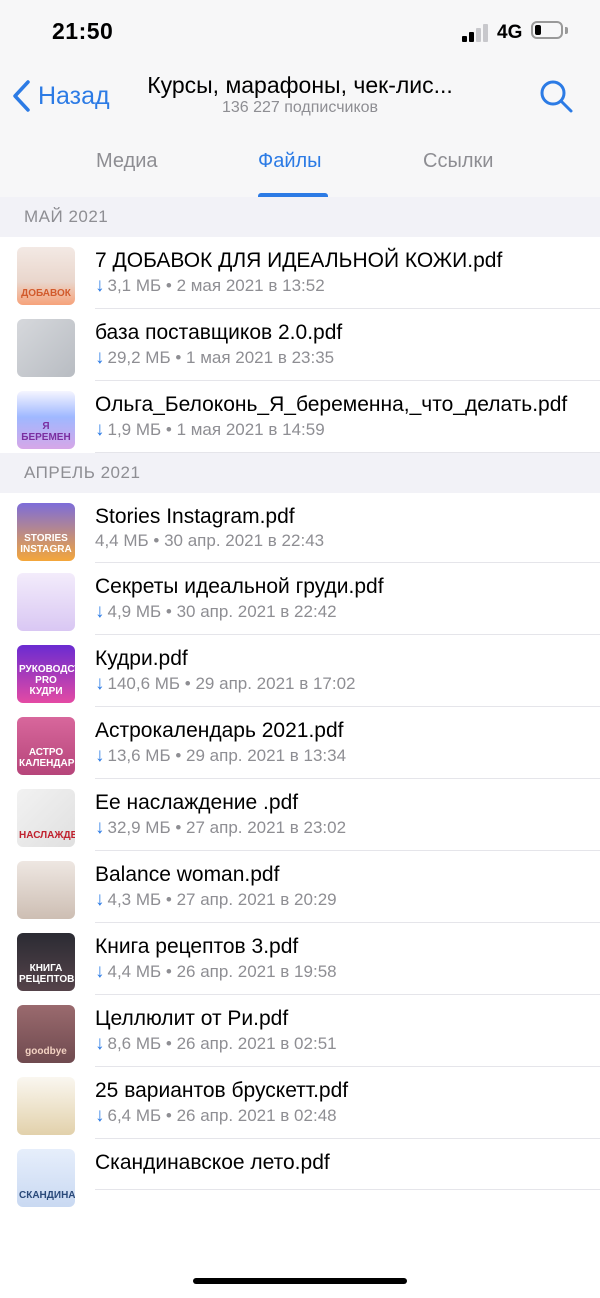  Describe the element at coordinates (187, 874) in the screenshot. I see `file-name: Balance woman.pdf` at that location.